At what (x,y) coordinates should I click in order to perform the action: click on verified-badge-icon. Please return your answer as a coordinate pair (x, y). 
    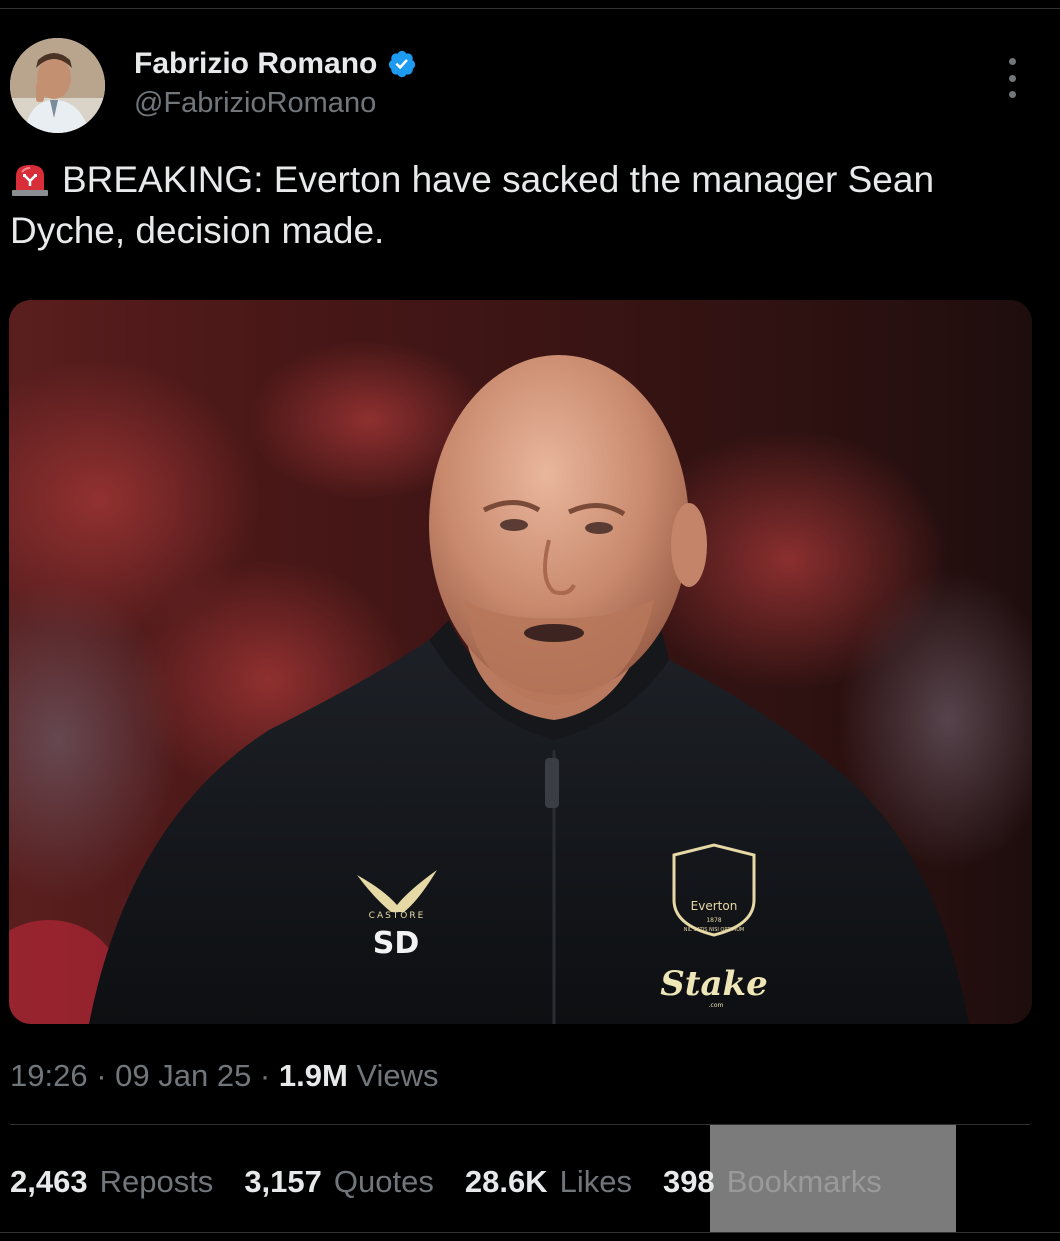
    Looking at the image, I should click on (402, 64).